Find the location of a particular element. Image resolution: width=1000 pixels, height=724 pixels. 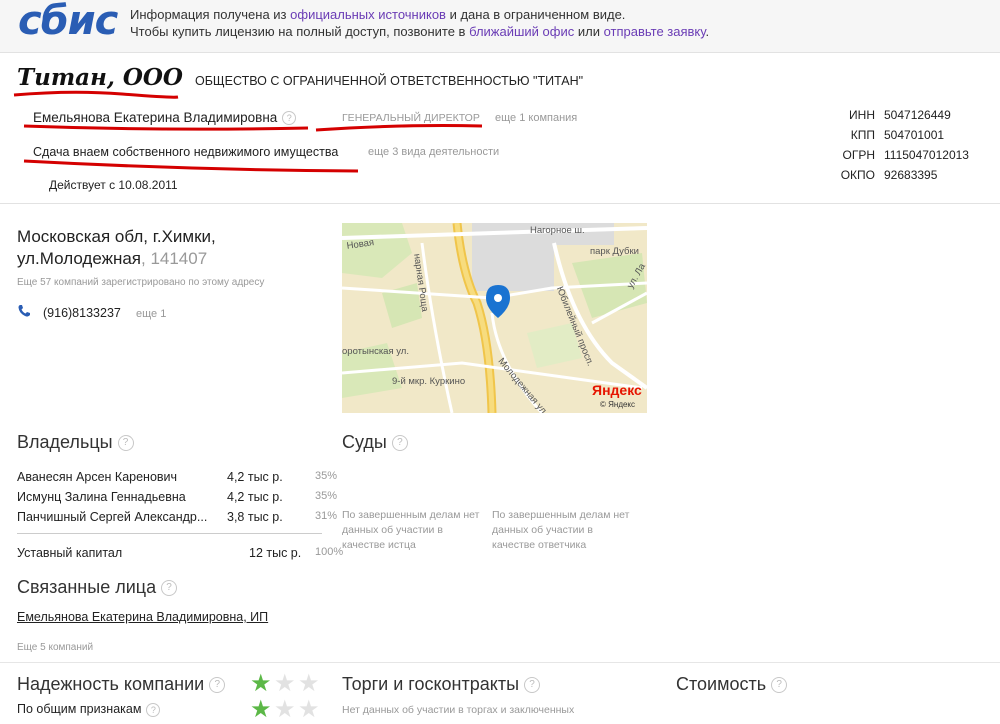

address-line-1: Московская обл, г.Химки, is located at coordinates (116, 236).